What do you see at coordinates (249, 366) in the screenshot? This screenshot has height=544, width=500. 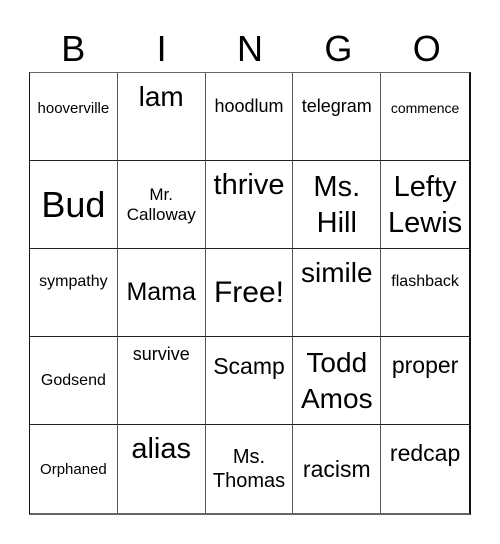 I see `cell-text: Scamp` at bounding box center [249, 366].